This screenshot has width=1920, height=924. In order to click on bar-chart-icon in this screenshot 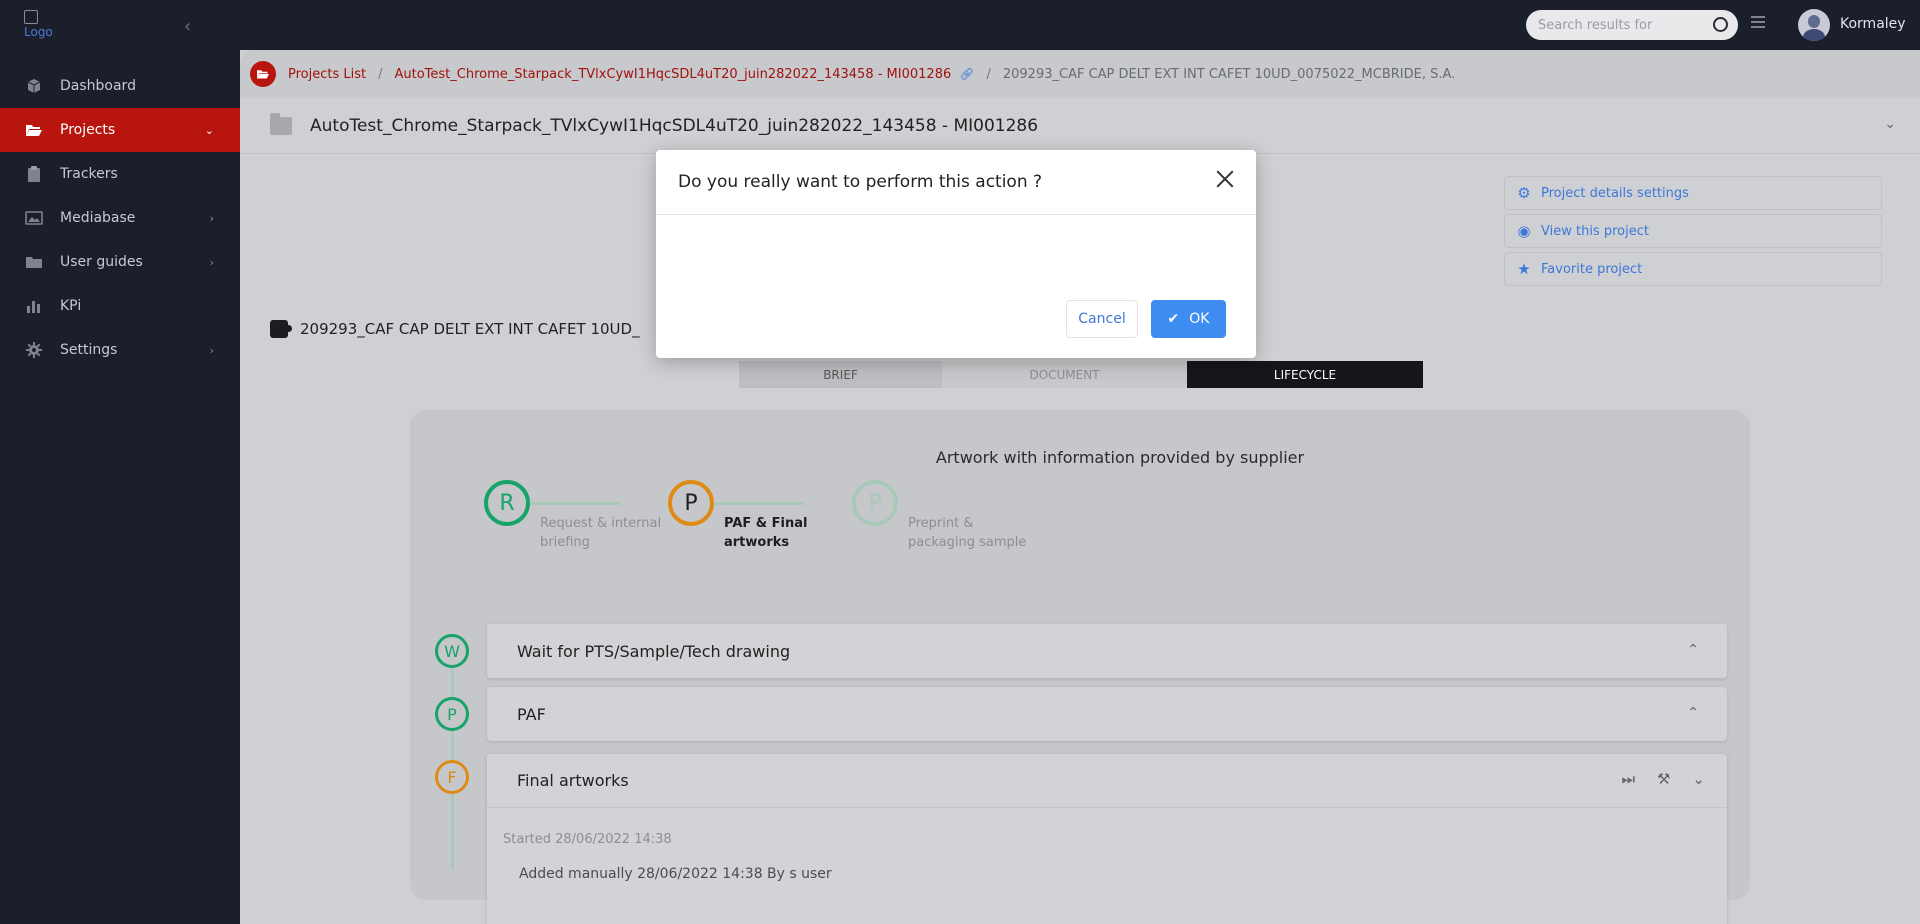, I will do `click(34, 306)`.